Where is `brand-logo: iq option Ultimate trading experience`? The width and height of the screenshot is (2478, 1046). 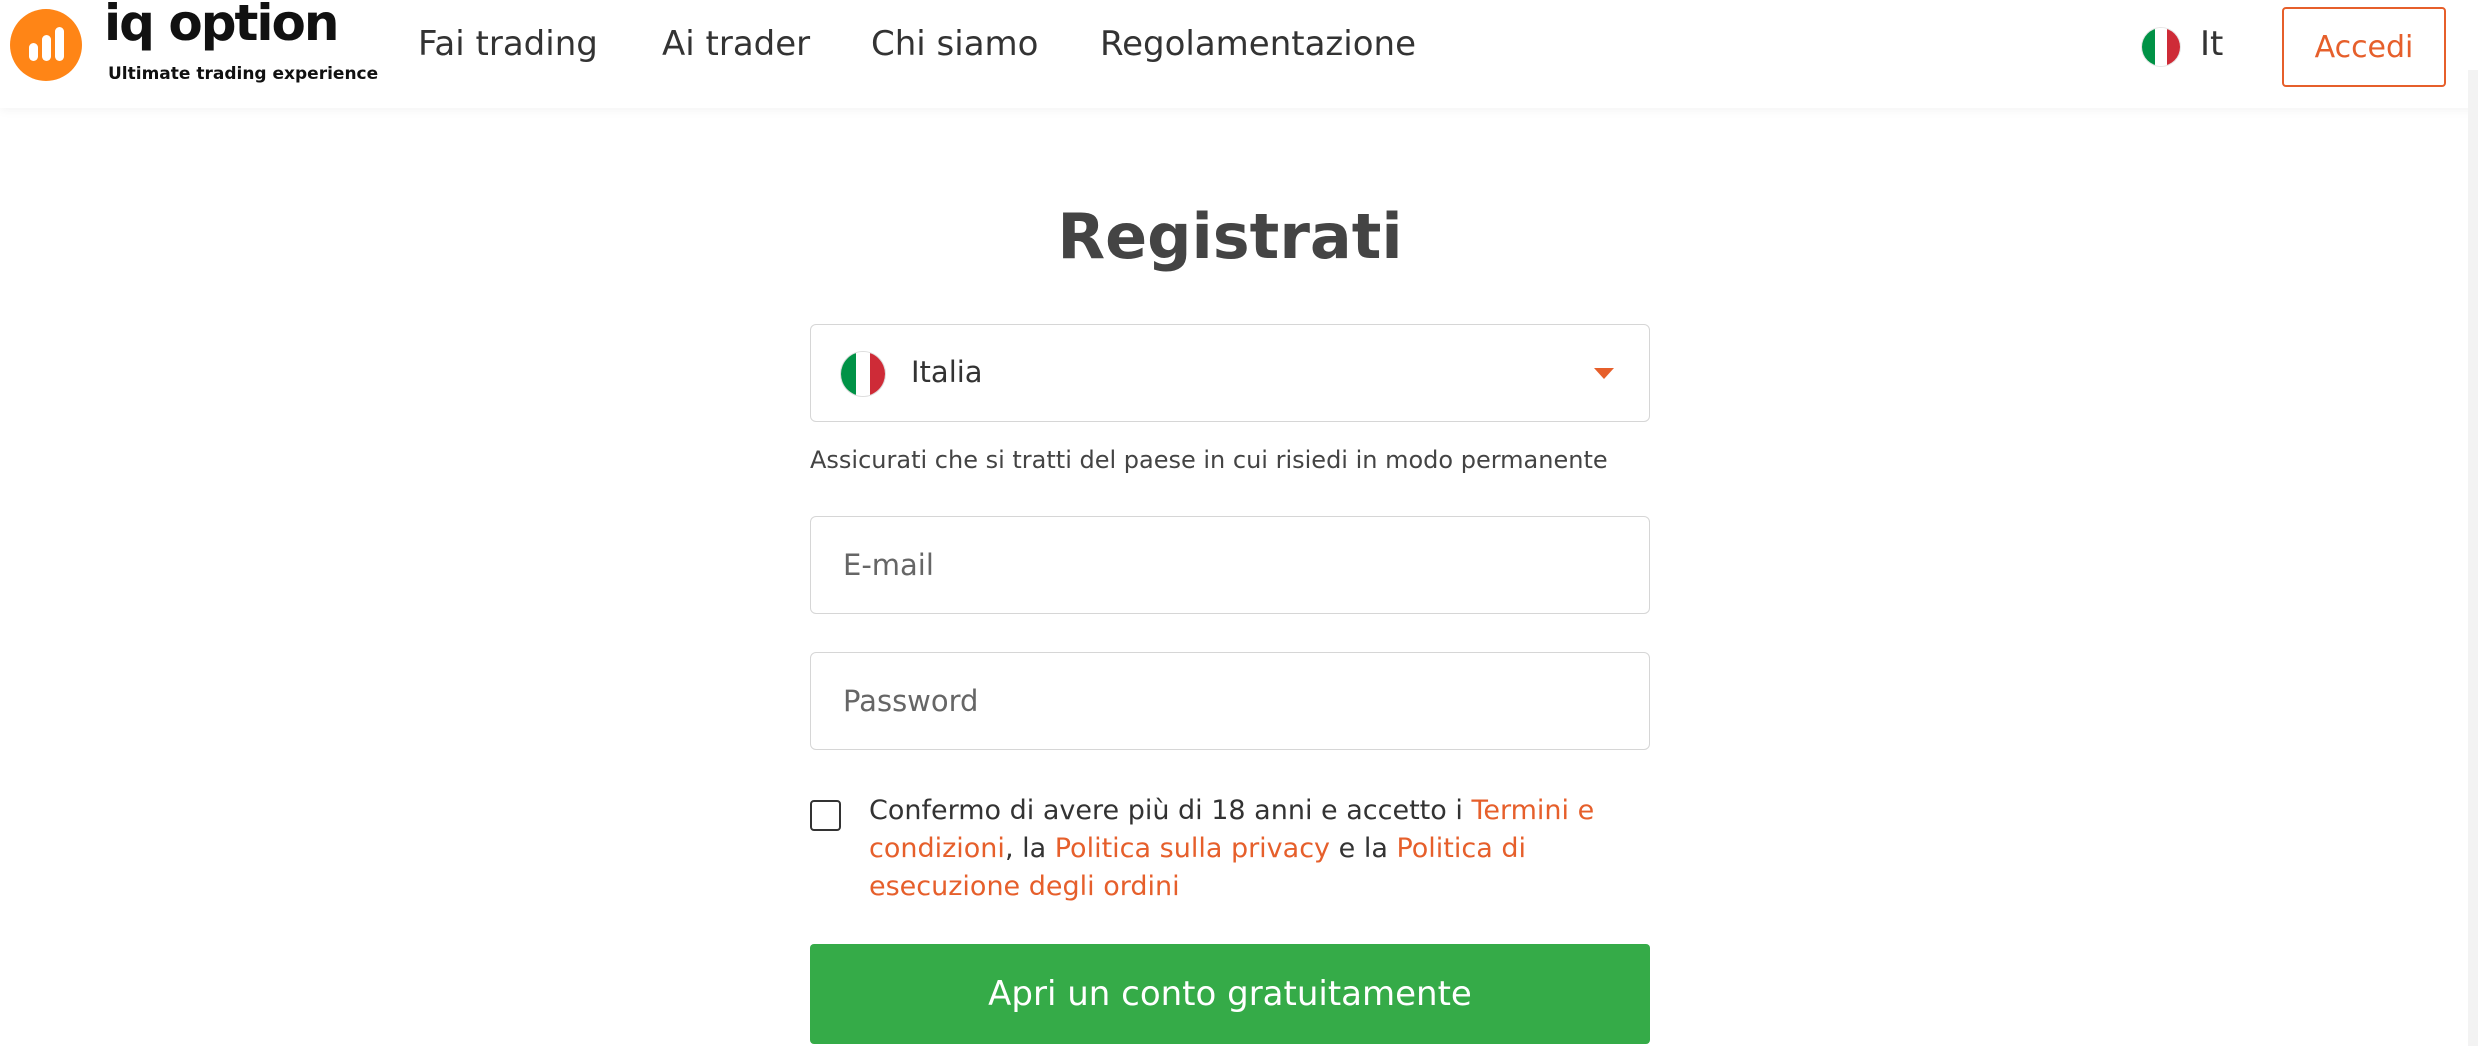
brand-logo: iq option Ultimate trading experience is located at coordinates (194, 45).